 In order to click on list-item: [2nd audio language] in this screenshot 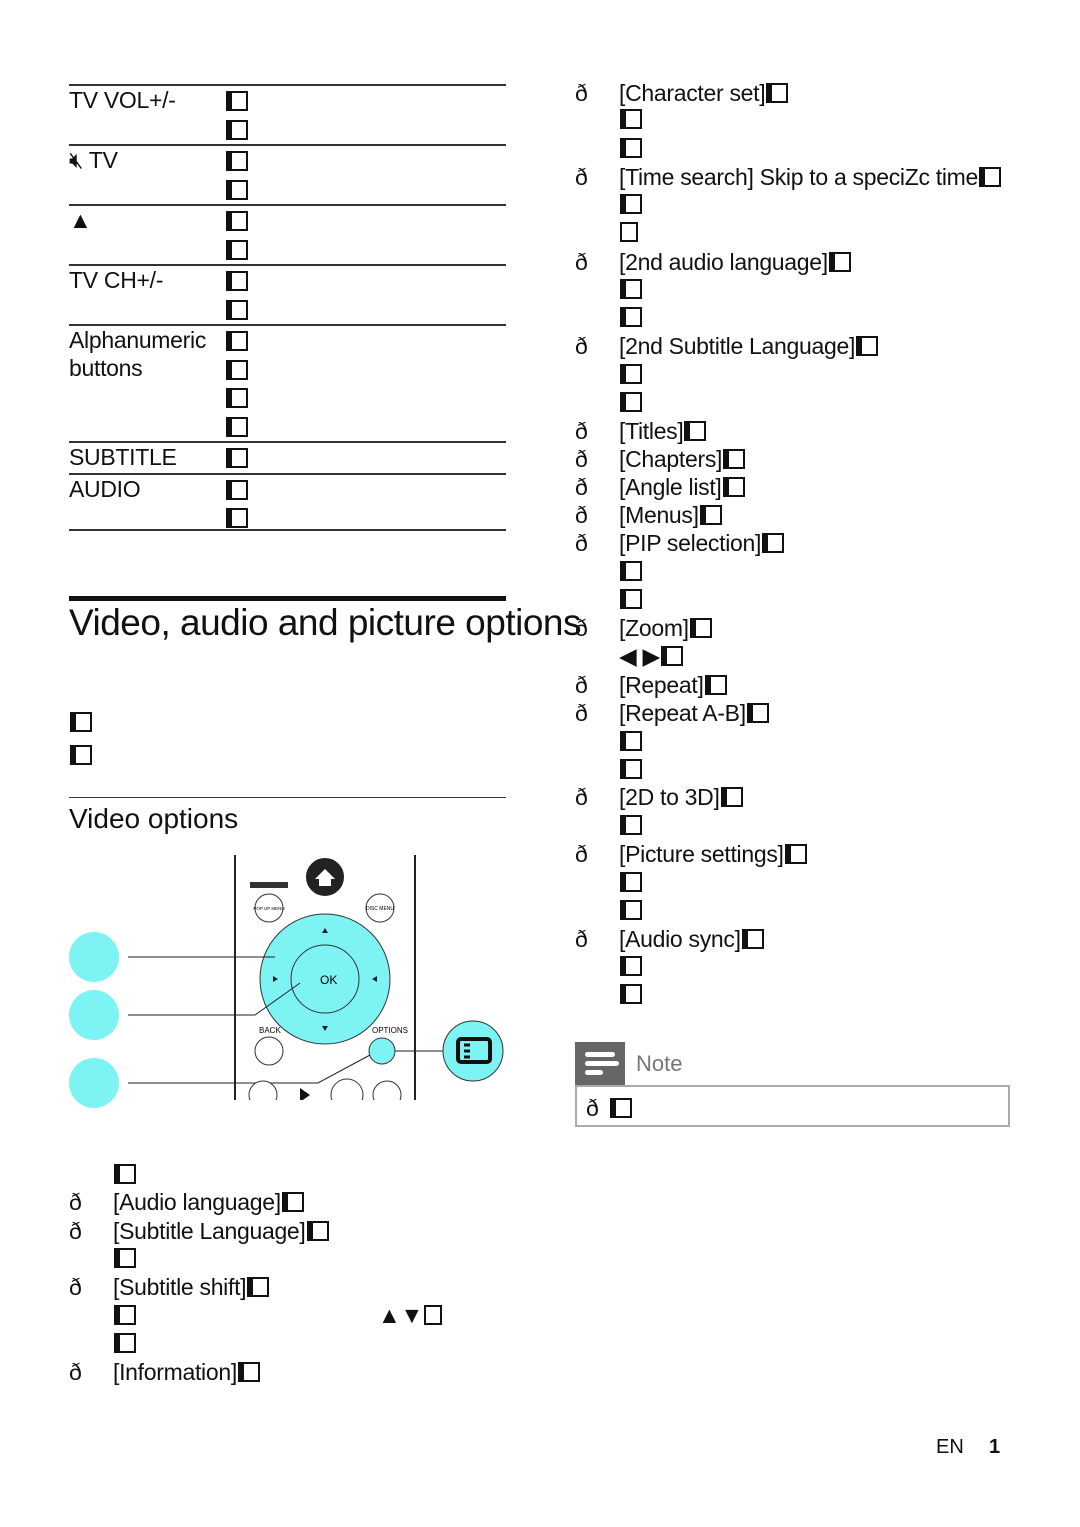, I will do `click(735, 262)`.